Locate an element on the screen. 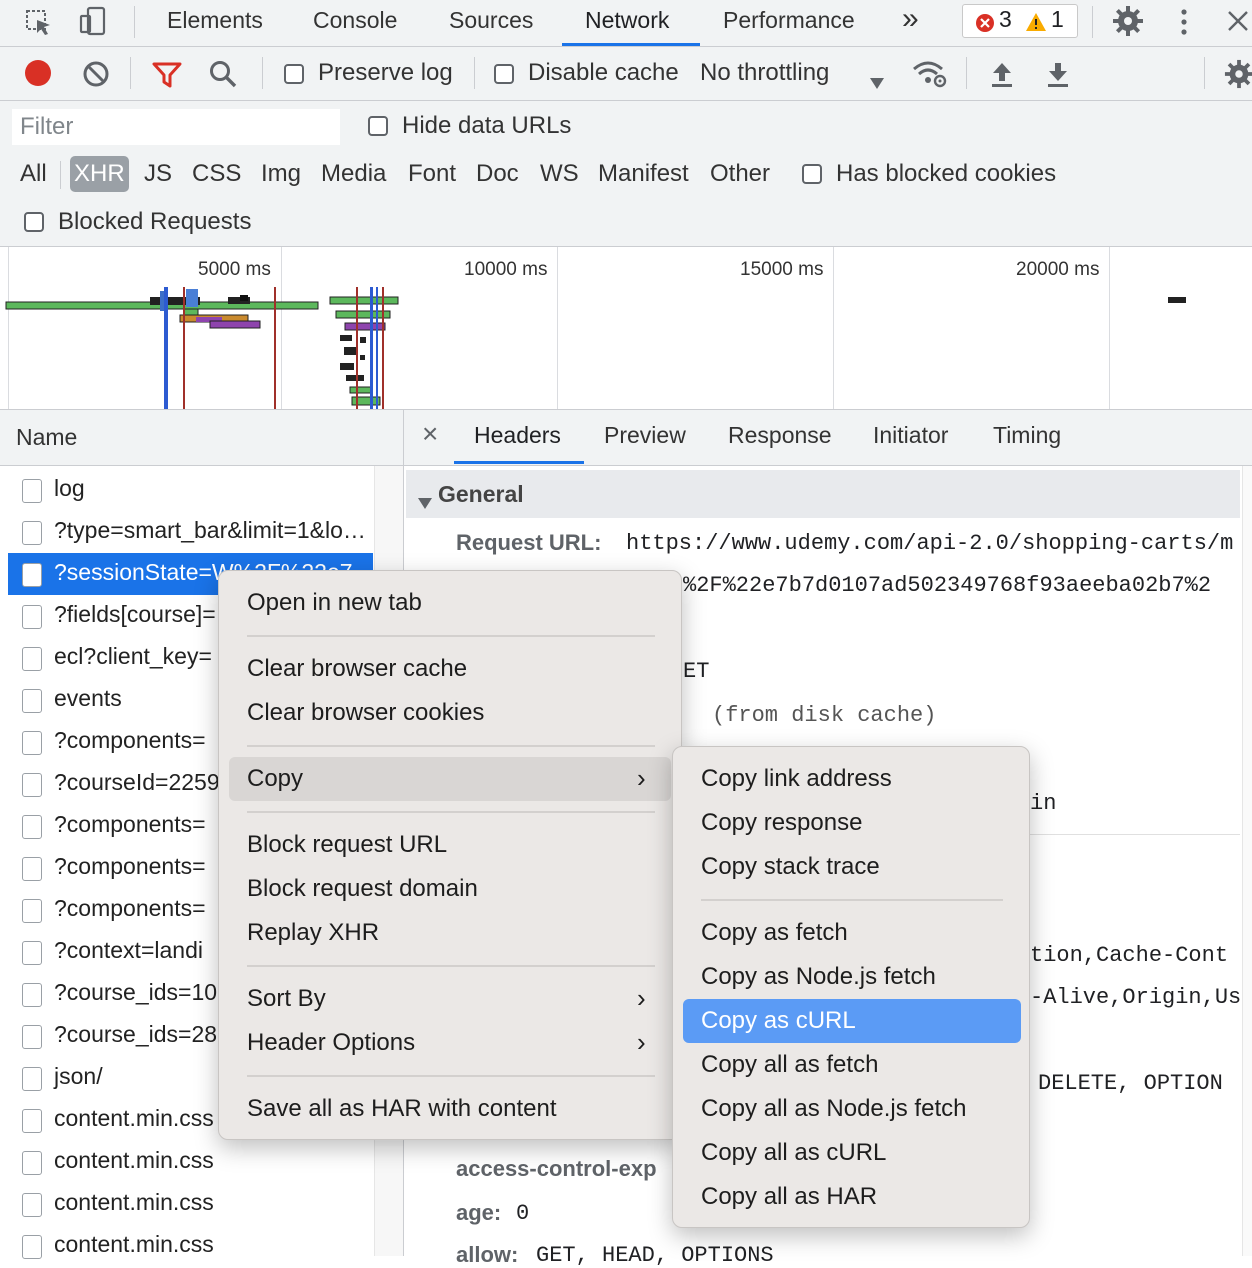 This screenshot has width=1252, height=1268. age-value: 0 is located at coordinates (523, 1213).